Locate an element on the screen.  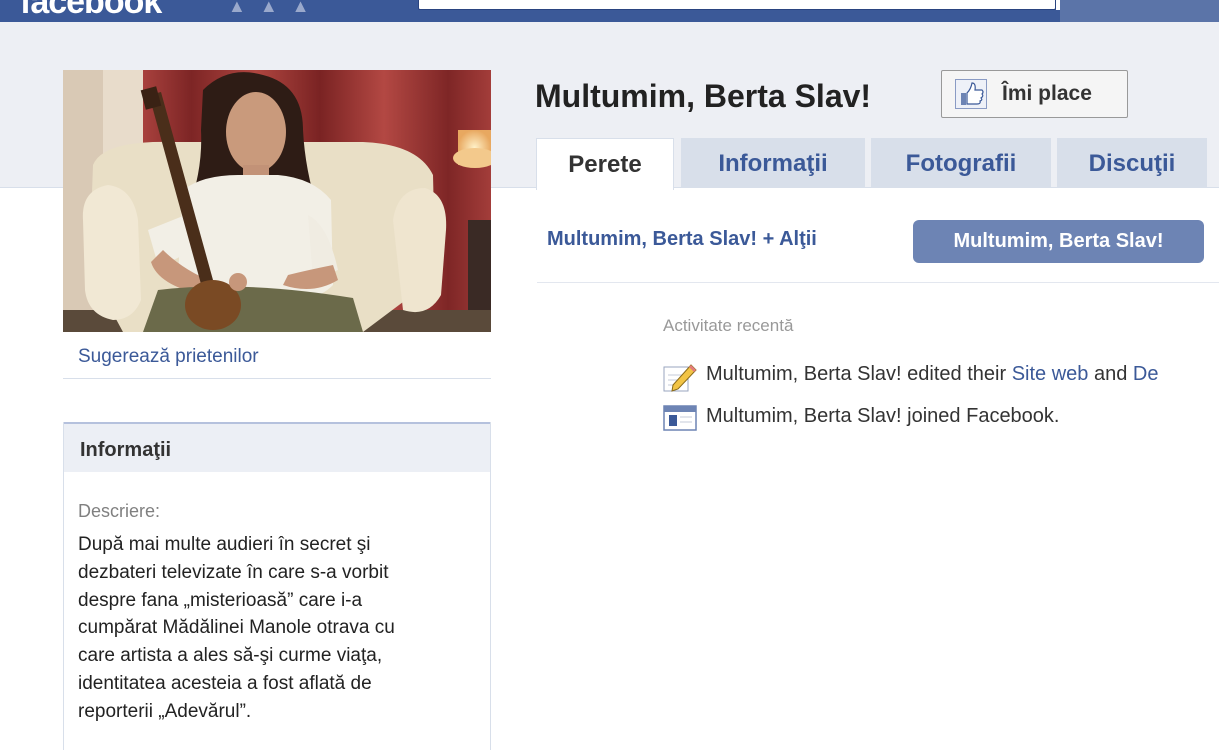
facebook-logo: facebook is located at coordinates (91, 11).